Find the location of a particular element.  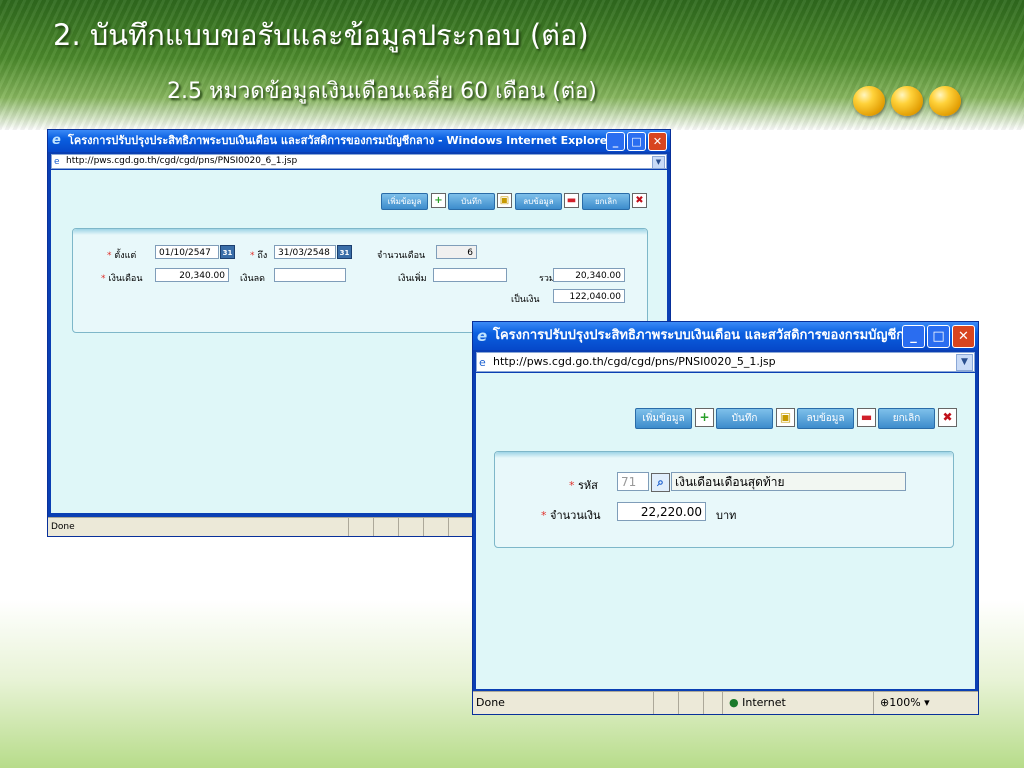

to-date-input: 31/03/2548 is located at coordinates (305, 252).